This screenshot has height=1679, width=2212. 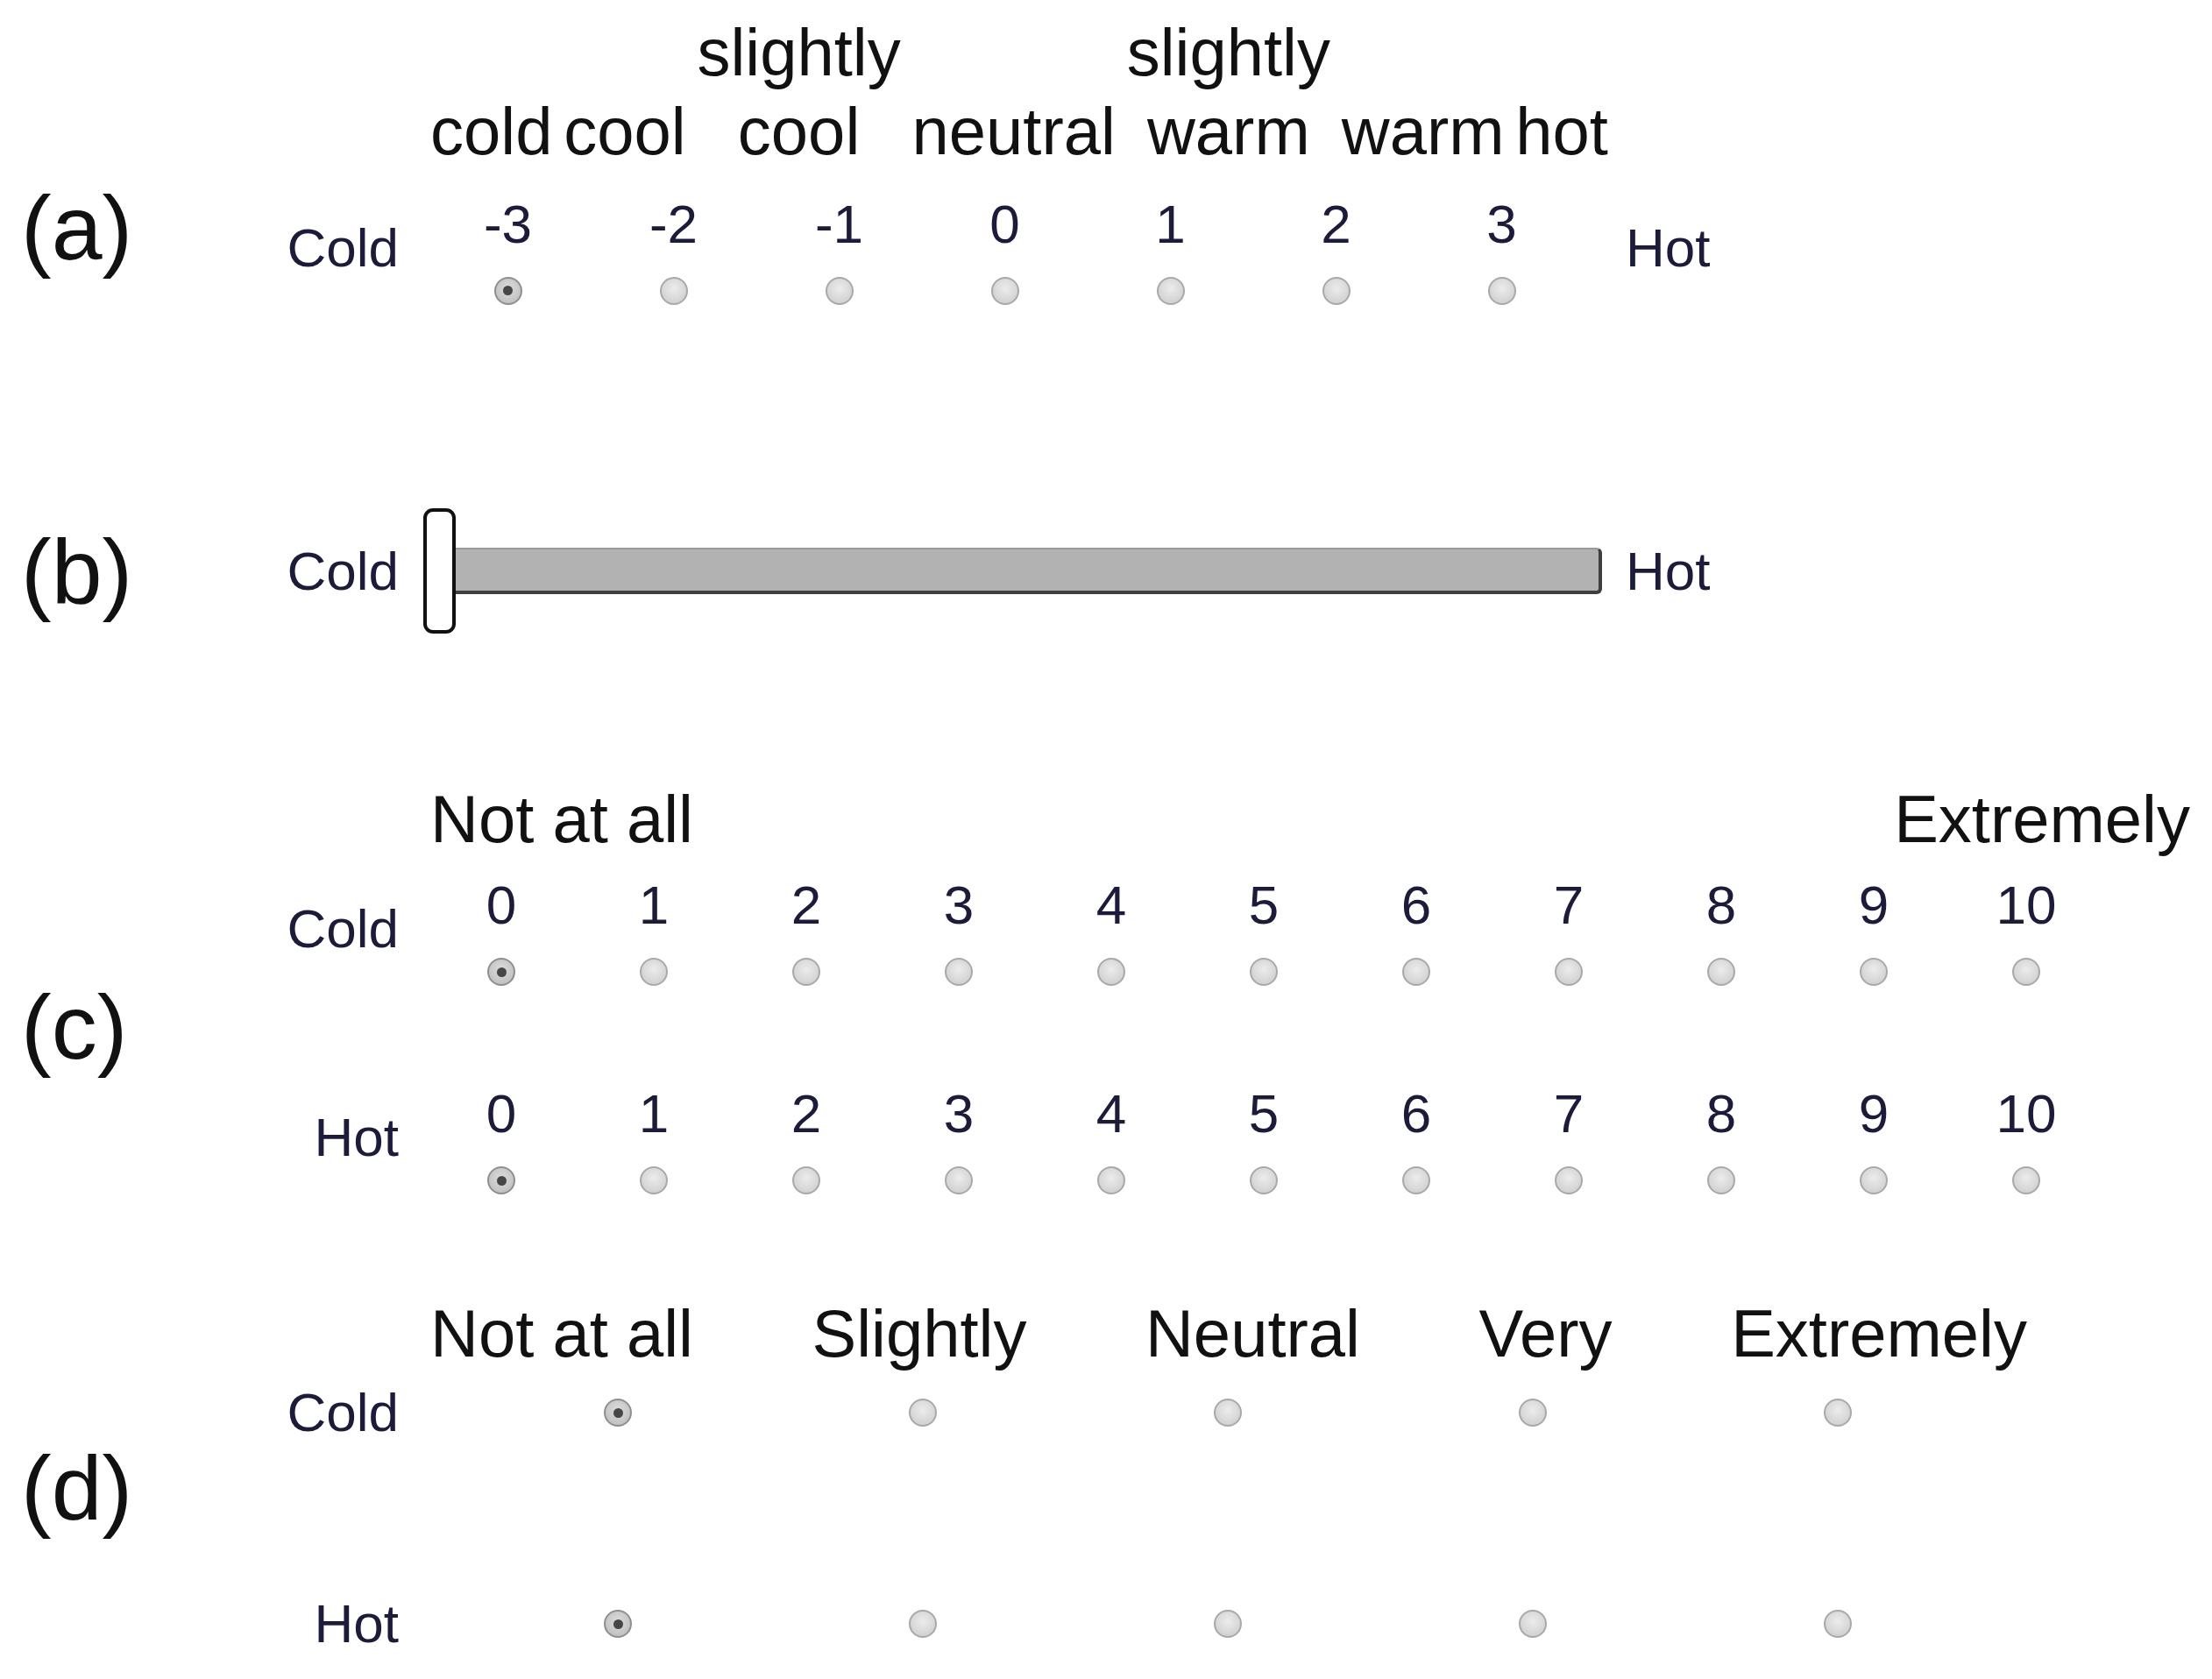 What do you see at coordinates (799, 92) in the screenshot?
I see `scale-anchor-label: slightly cool` at bounding box center [799, 92].